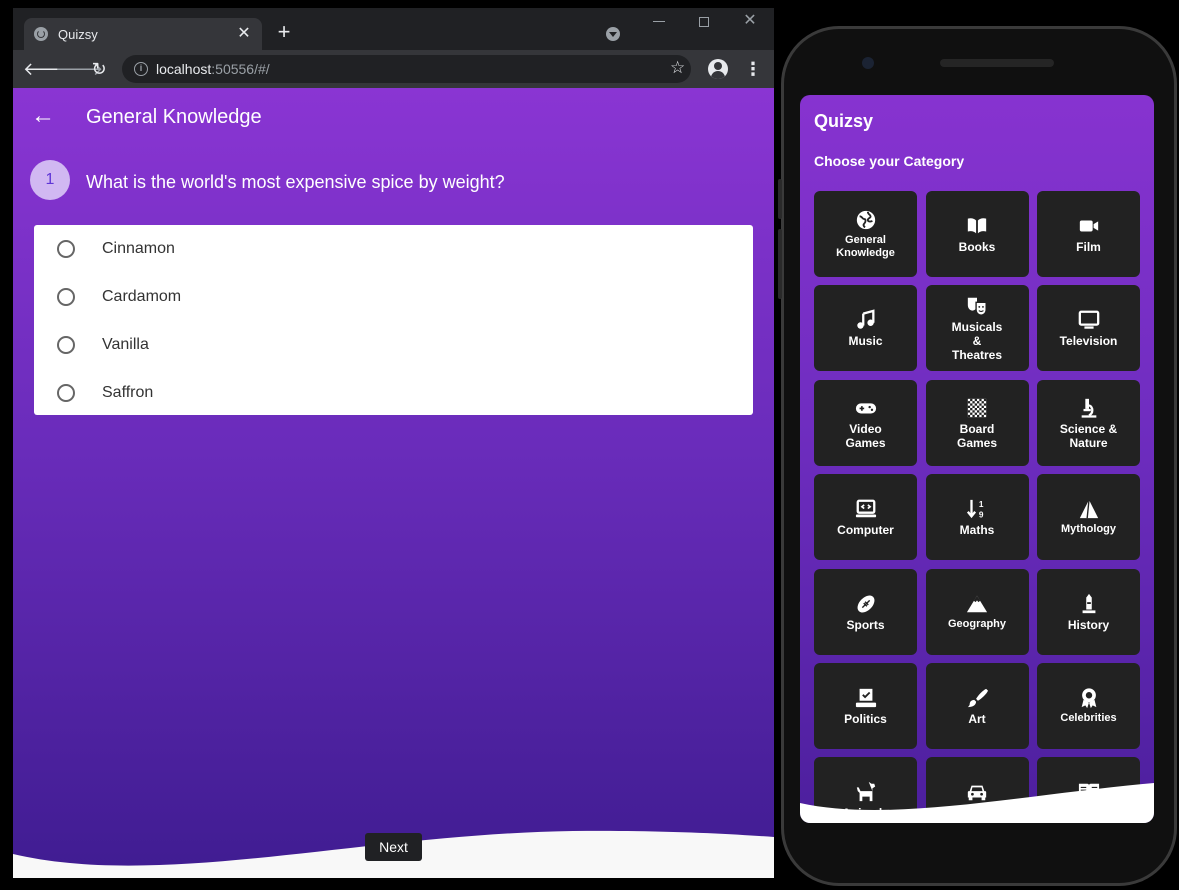 The image size is (1179, 890). Describe the element at coordinates (43, 116) in the screenshot. I see `back-arrow-icon: ←` at that location.